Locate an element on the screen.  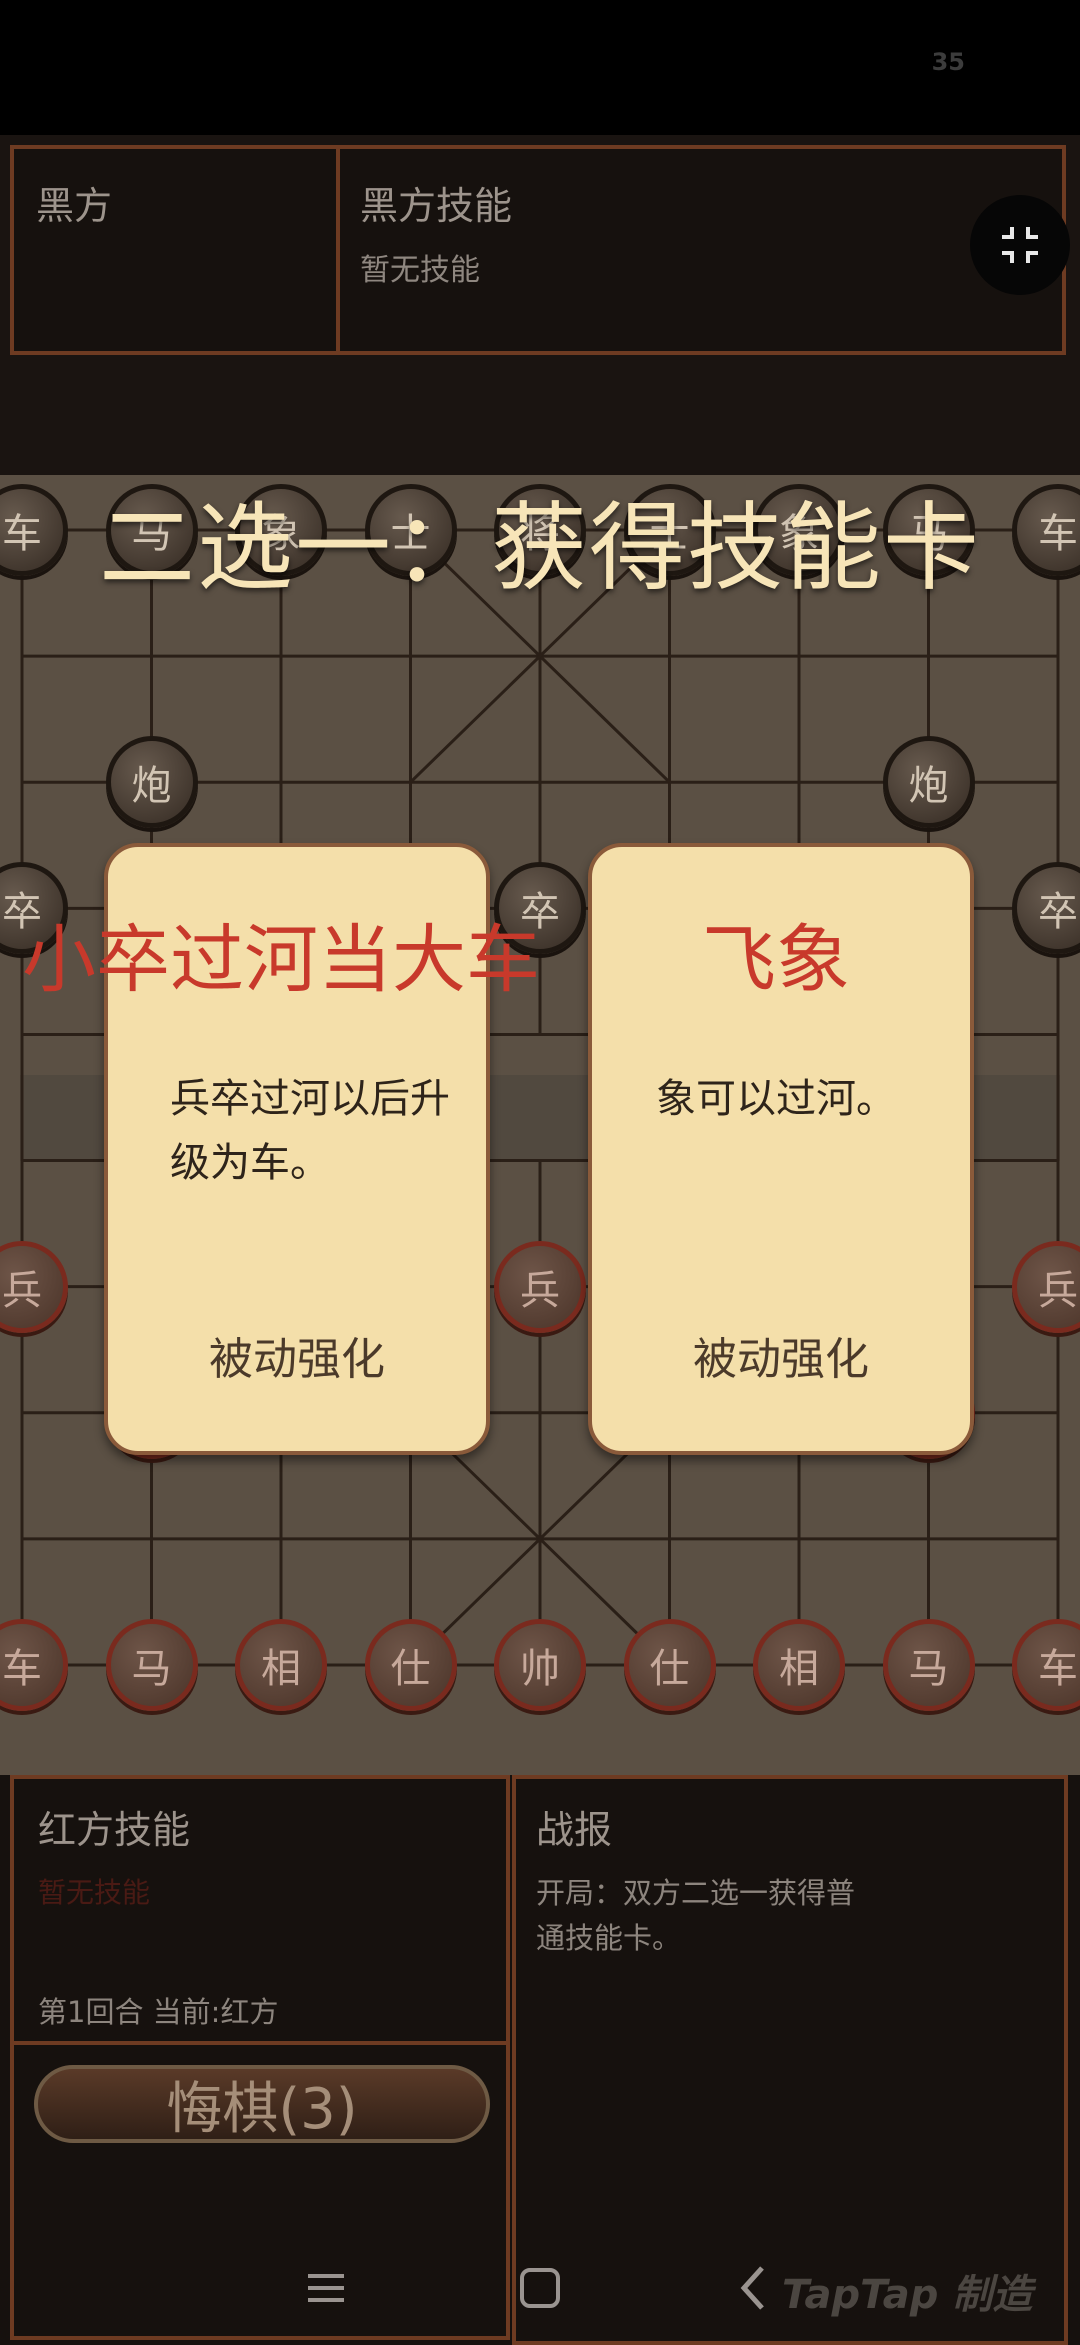
status-bar: 35 is located at coordinates (540, 67).